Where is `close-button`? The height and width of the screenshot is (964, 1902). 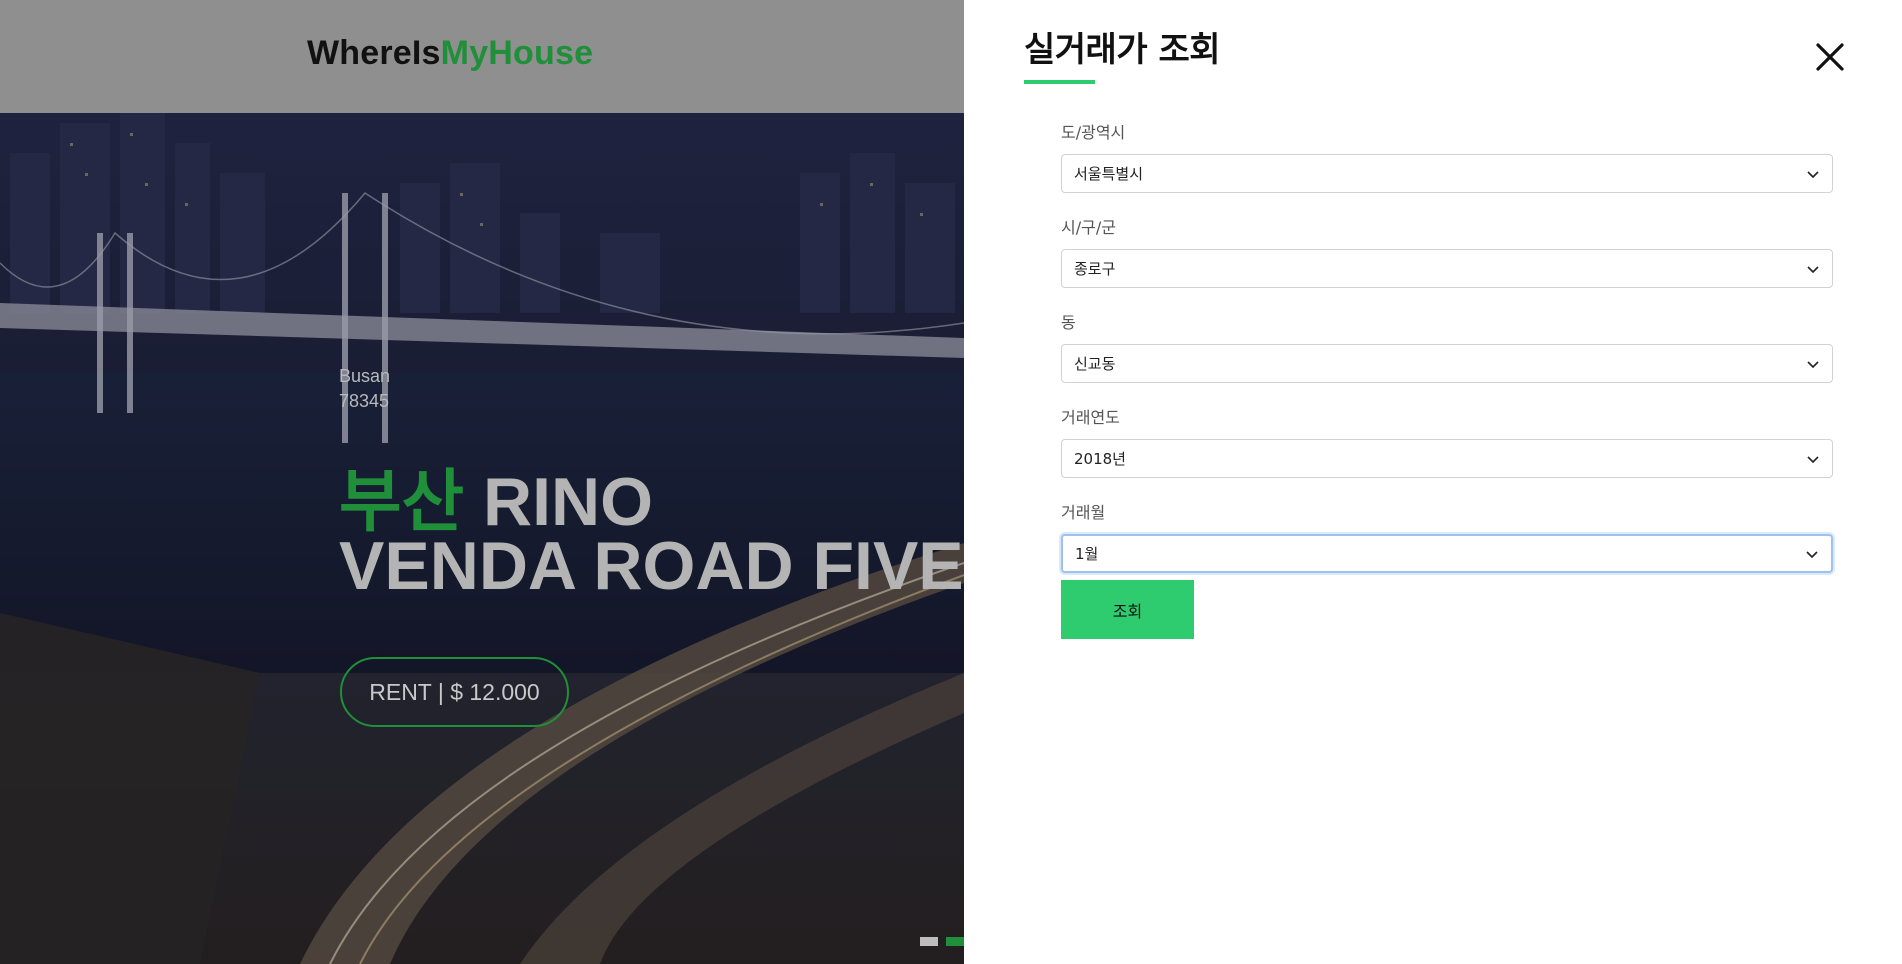
close-button is located at coordinates (1830, 57).